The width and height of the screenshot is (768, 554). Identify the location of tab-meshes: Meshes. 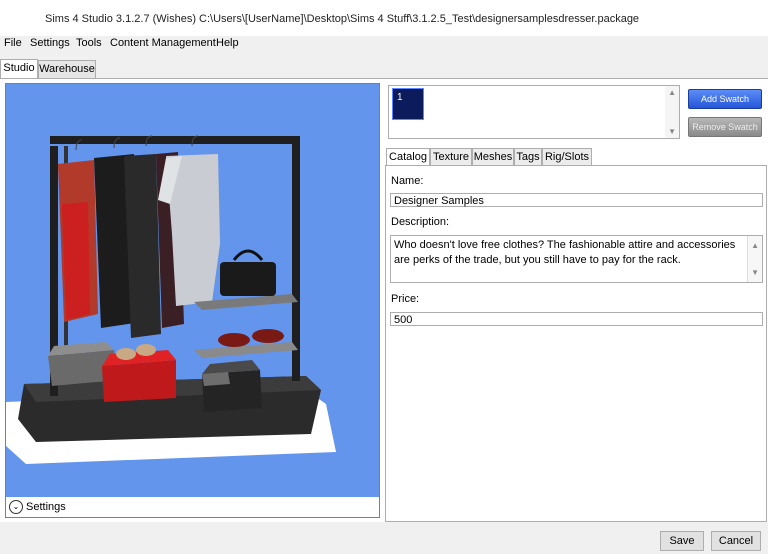
(493, 156).